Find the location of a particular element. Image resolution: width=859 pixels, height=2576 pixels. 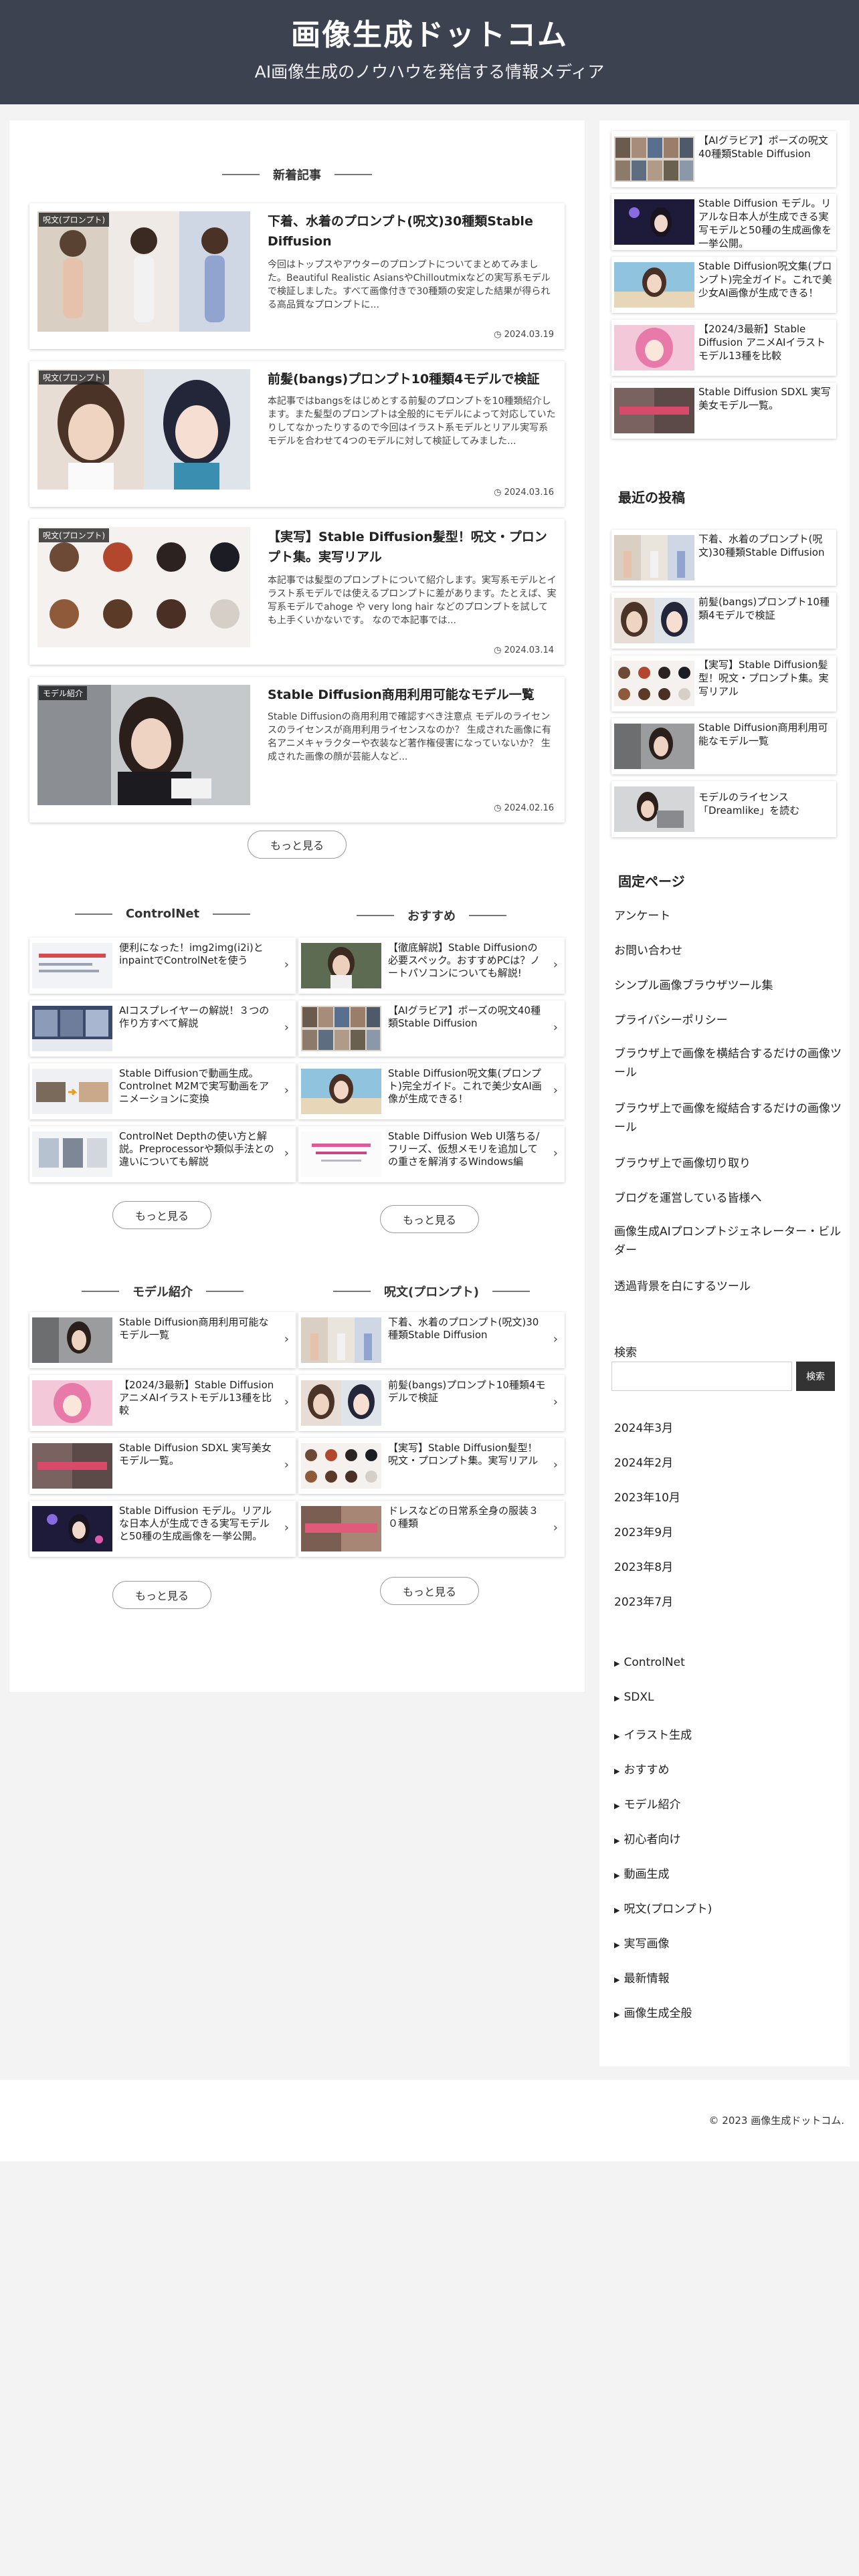

article-date-text: 2024.03.14 is located at coordinates (529, 650).